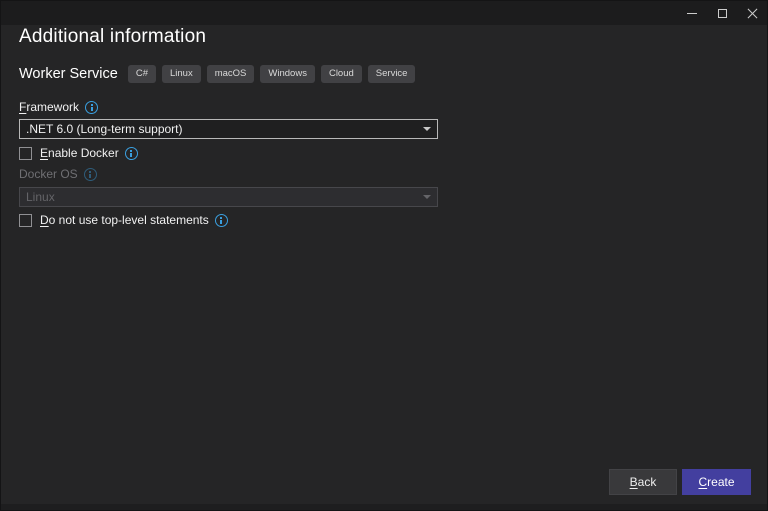 This screenshot has height=511, width=768. I want to click on framework-label: Framework, so click(49, 107).